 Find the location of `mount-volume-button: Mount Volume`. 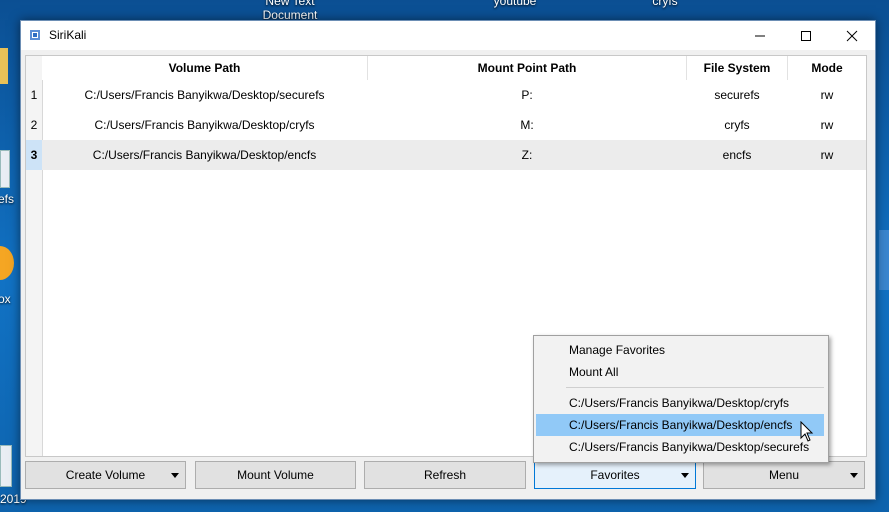

mount-volume-button: Mount Volume is located at coordinates (275, 475).